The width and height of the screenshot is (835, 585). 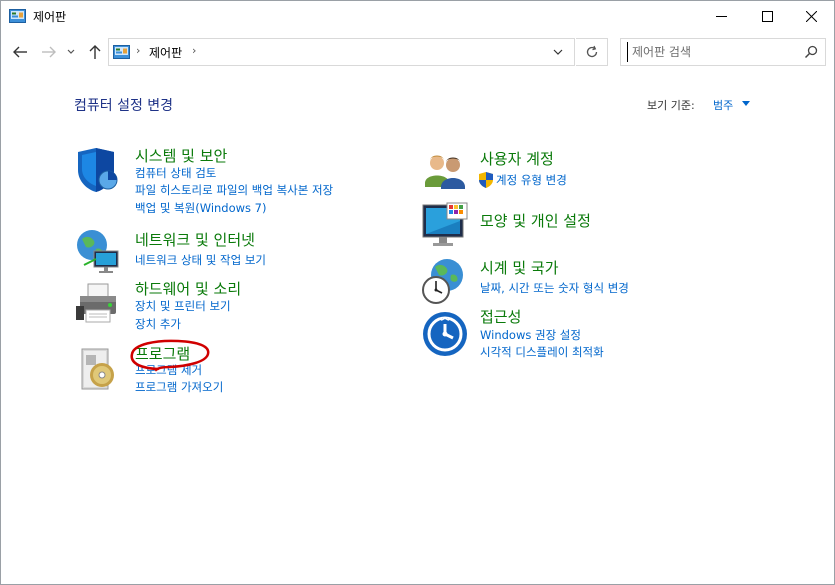 What do you see at coordinates (500, 316) in the screenshot?
I see `category-ease-of-access: 접근성` at bounding box center [500, 316].